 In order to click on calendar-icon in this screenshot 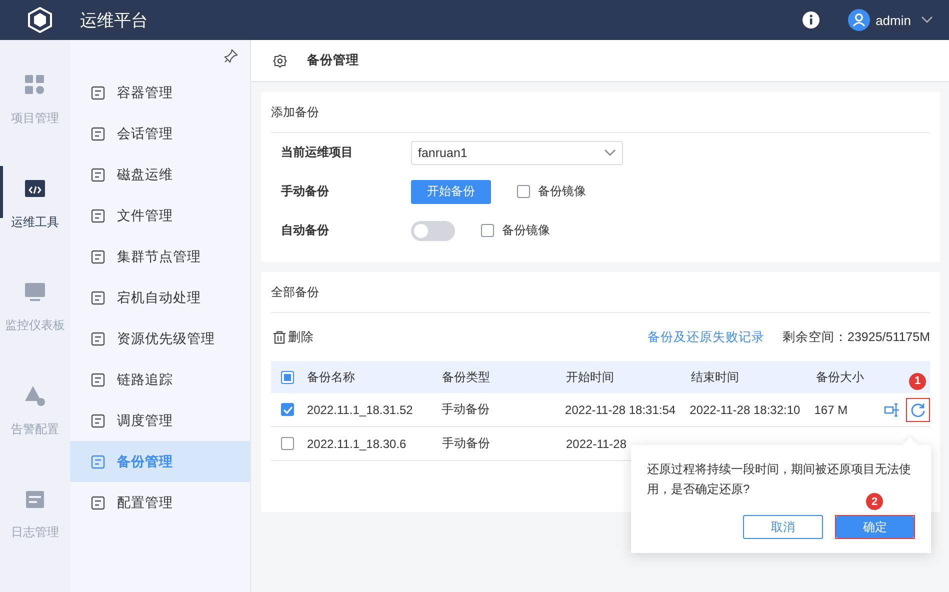, I will do `click(35, 499)`.